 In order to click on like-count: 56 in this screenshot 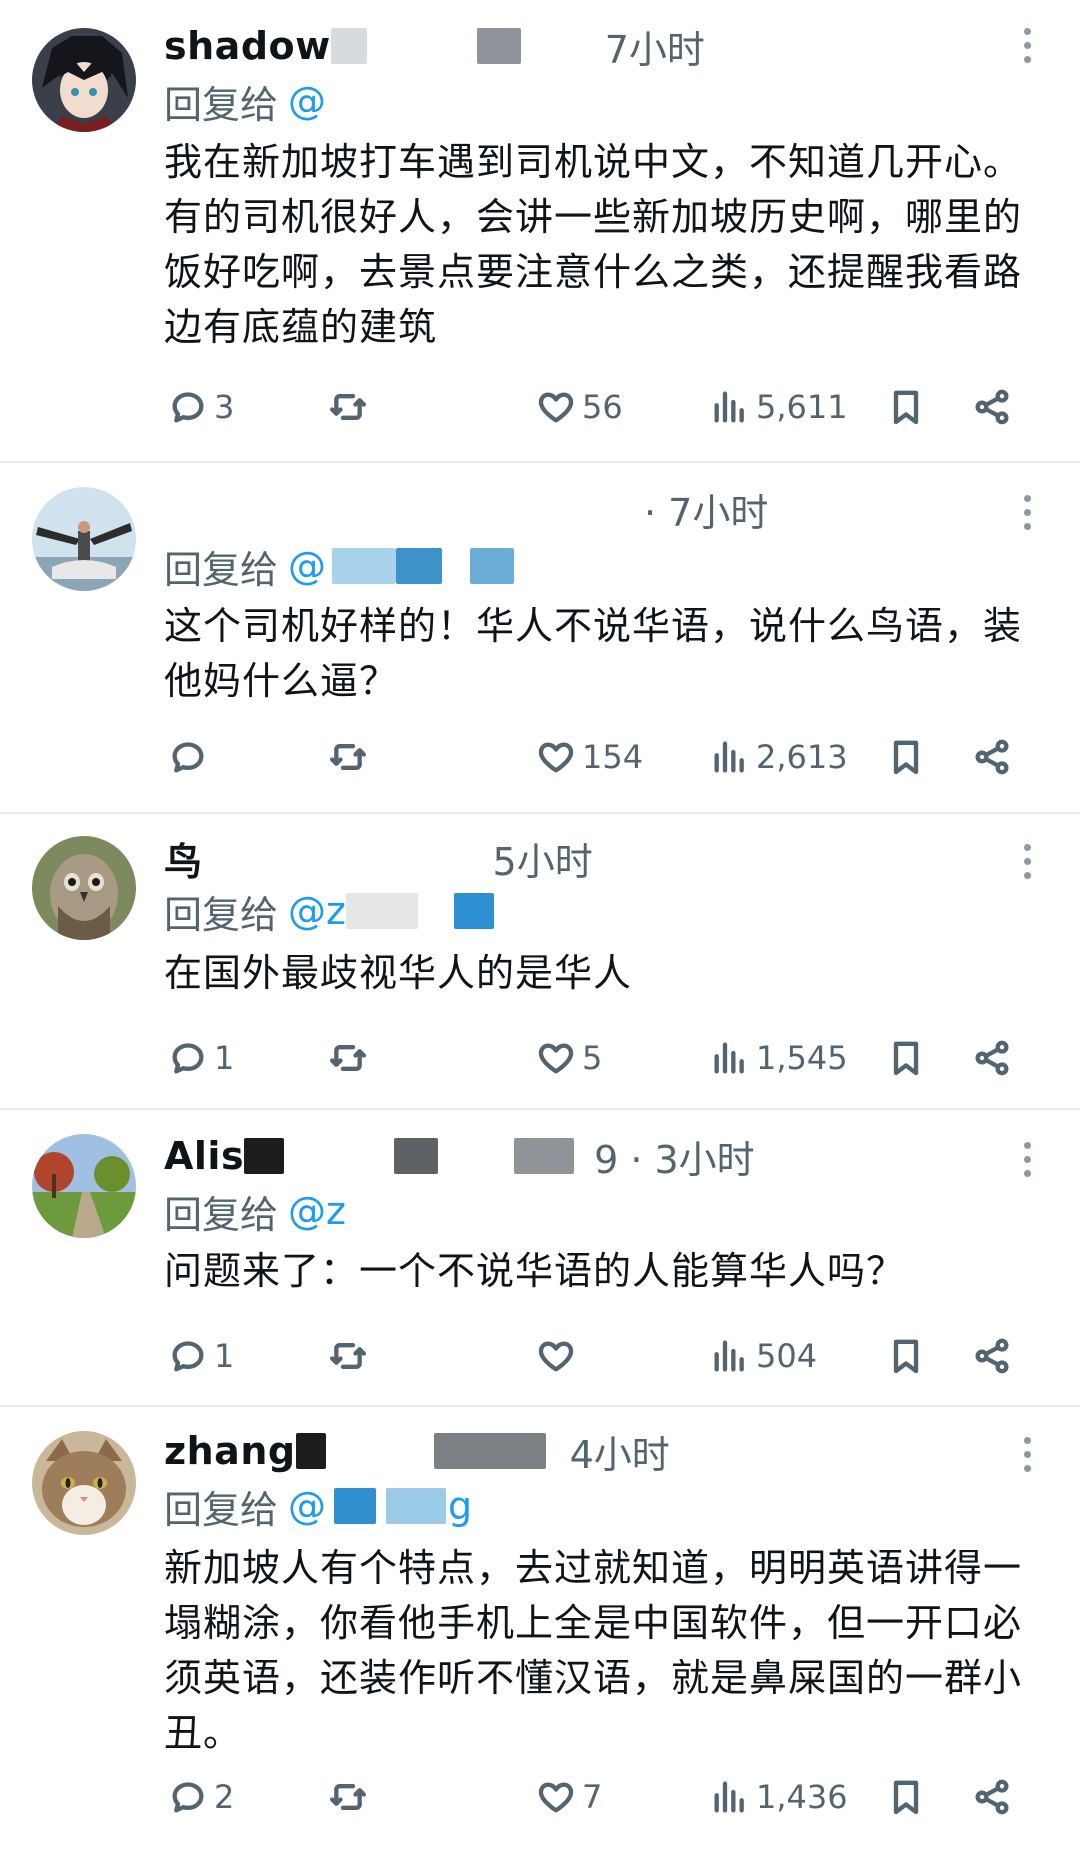, I will do `click(602, 407)`.